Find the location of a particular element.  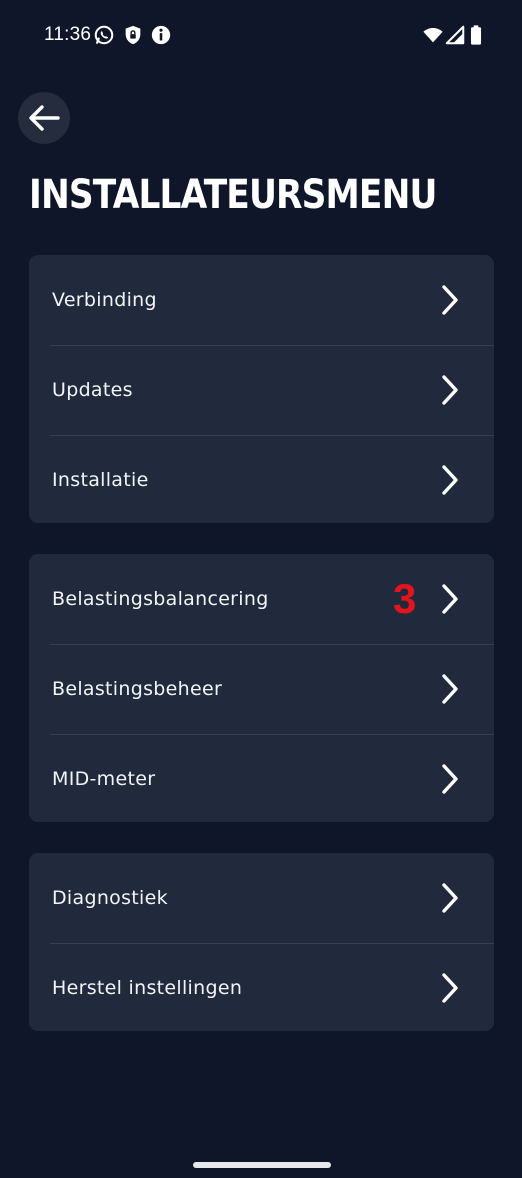

arrow-left-icon is located at coordinates (44, 118).